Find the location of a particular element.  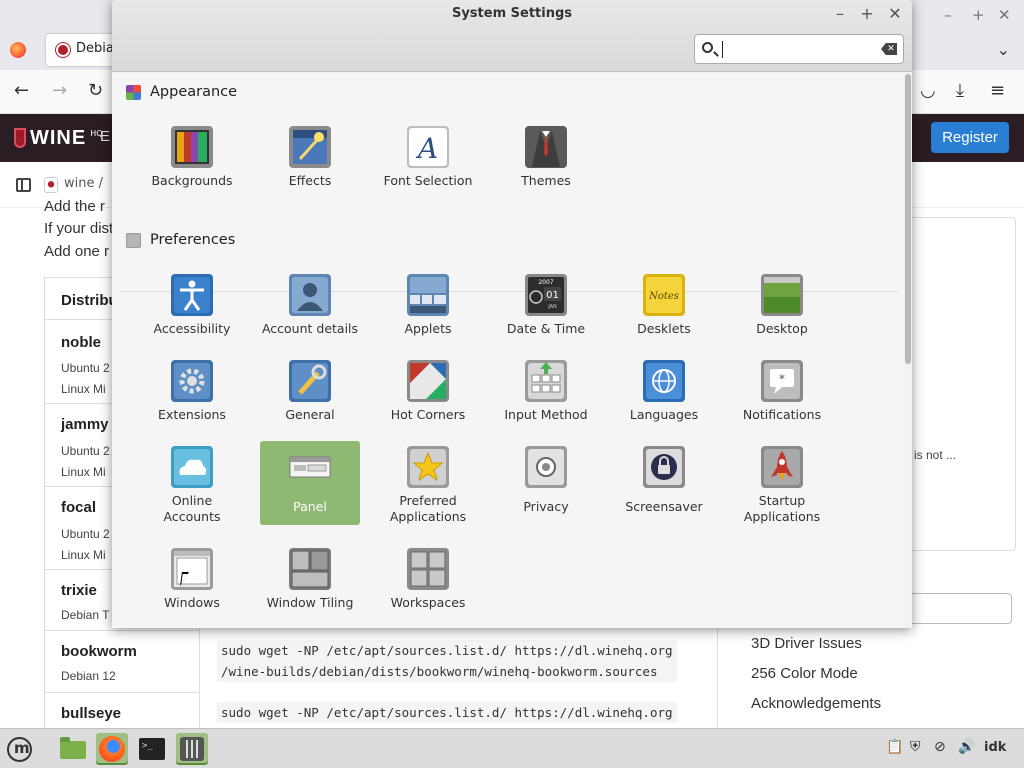

search-field: ✕ is located at coordinates (799, 49).